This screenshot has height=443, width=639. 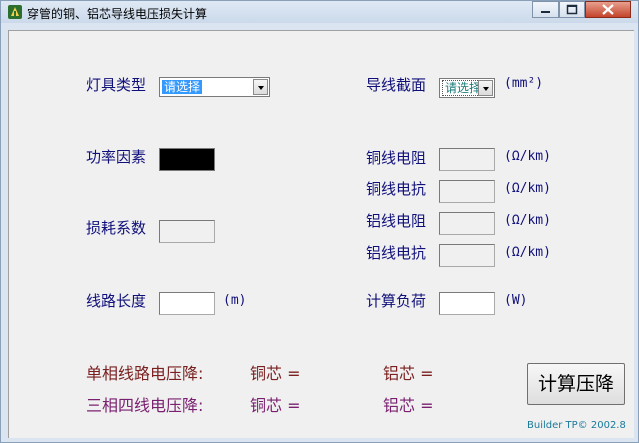 I want to click on builder-footer: Builder TP© 2002.8, so click(x=576, y=425).